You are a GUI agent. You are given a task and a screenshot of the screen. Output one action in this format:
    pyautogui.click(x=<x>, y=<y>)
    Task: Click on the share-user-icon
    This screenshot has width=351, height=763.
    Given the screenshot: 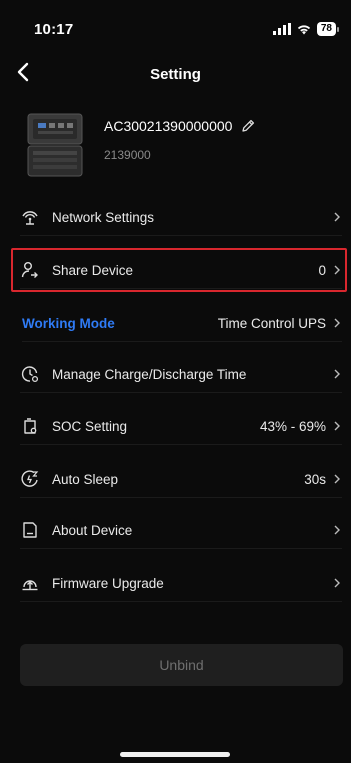 What is the action you would take?
    pyautogui.click(x=29, y=270)
    